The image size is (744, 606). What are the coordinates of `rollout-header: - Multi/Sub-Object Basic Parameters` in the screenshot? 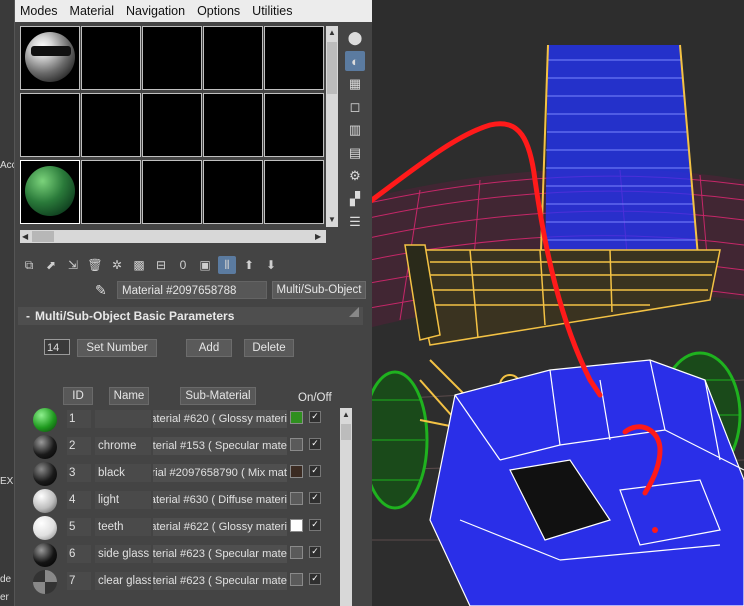 It's located at (190, 316).